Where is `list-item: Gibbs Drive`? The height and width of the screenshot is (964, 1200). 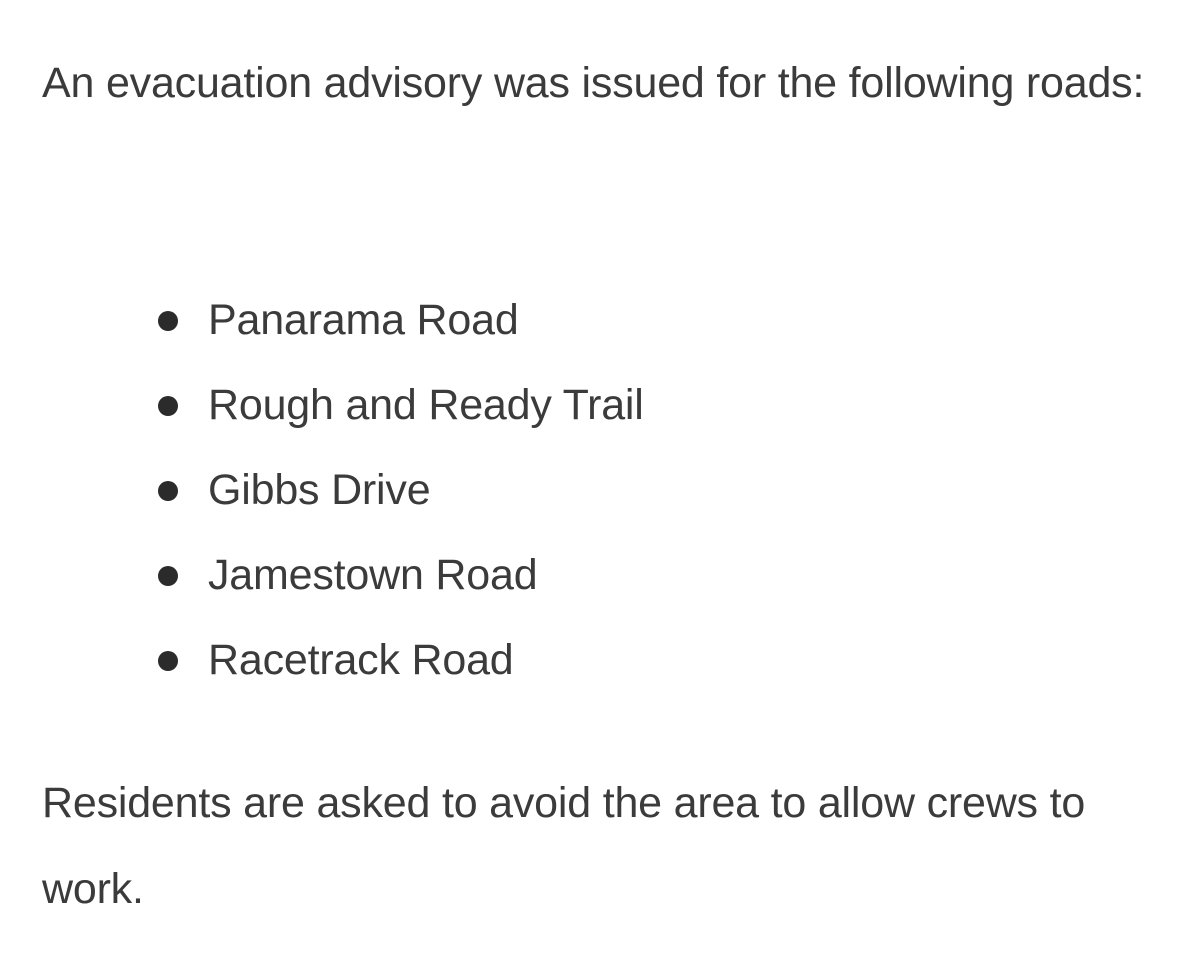
list-item: Gibbs Drive is located at coordinates (602, 490).